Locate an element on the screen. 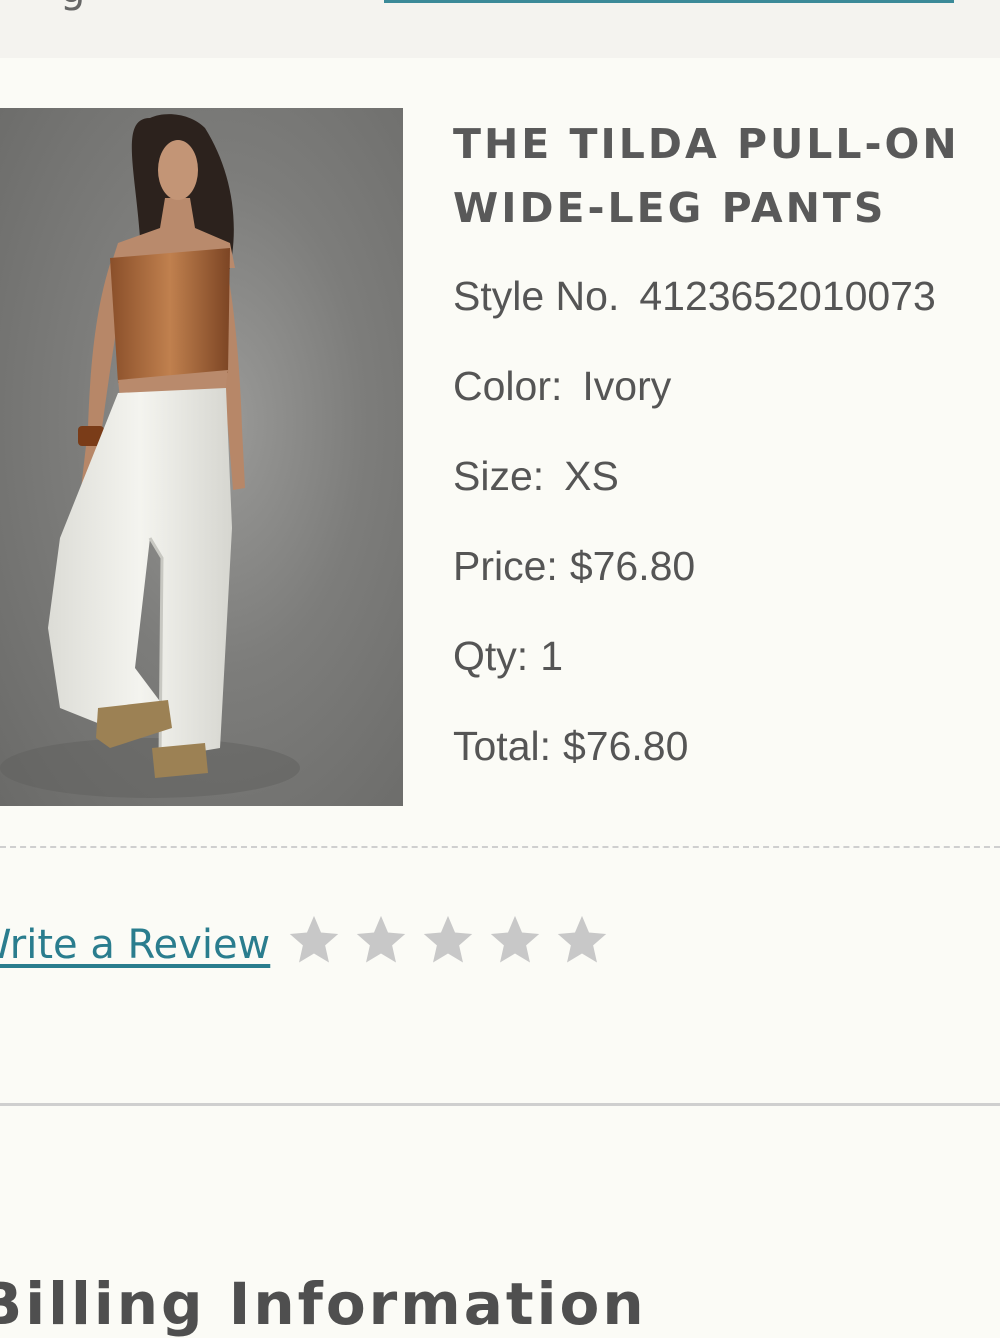  total-row: Total: $76.80 is located at coordinates (570, 746).